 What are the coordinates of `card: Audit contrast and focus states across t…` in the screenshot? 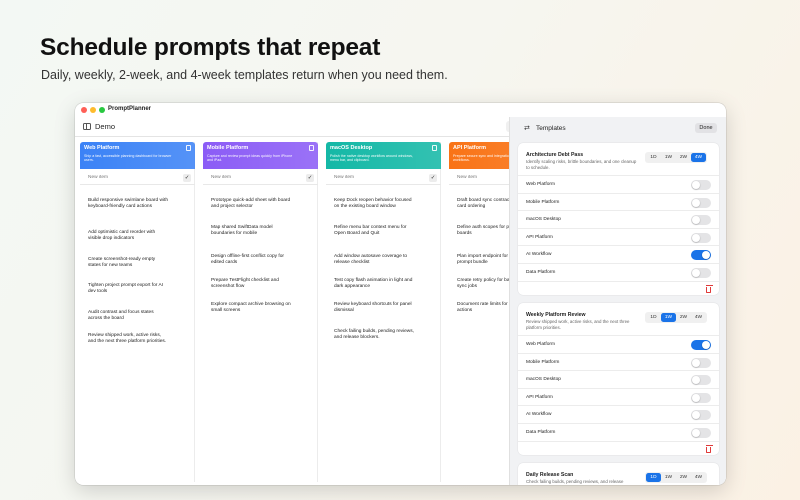 It's located at (128, 316).